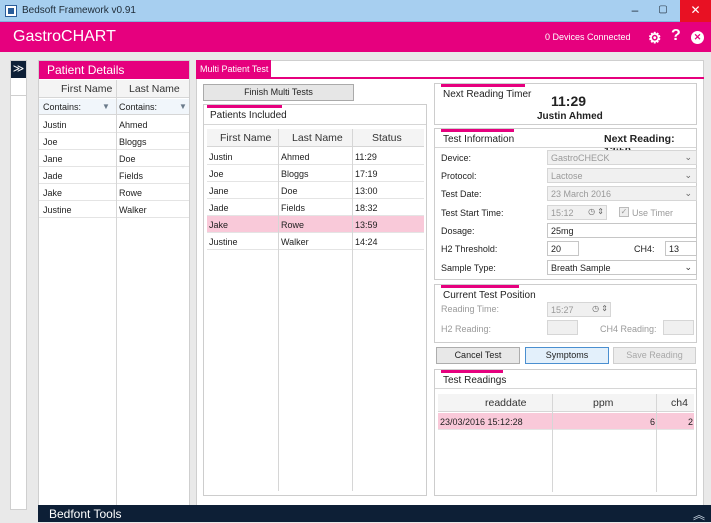 The width and height of the screenshot is (711, 523). I want to click on dosage-input: 25mg, so click(622, 230).